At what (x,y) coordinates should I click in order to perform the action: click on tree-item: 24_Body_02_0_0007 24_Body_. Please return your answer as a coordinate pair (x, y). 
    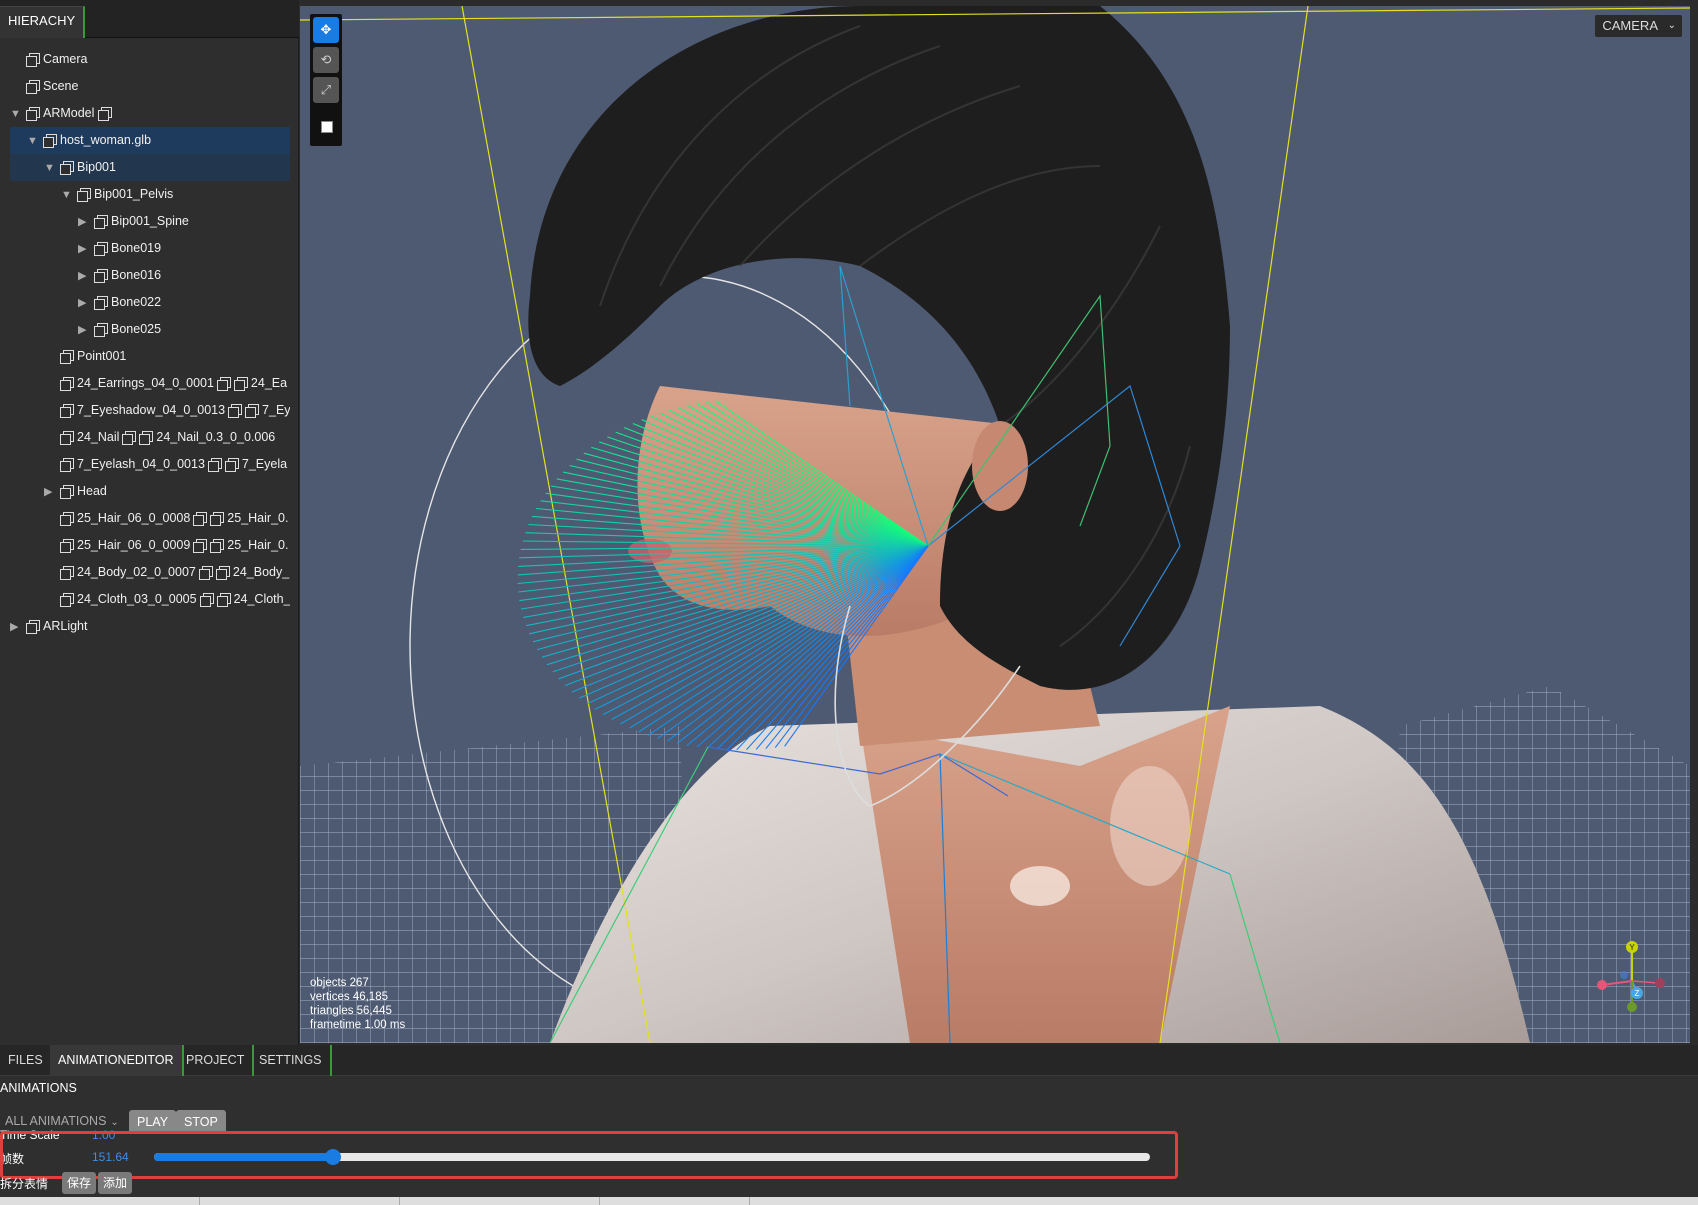
    Looking at the image, I should click on (150, 572).